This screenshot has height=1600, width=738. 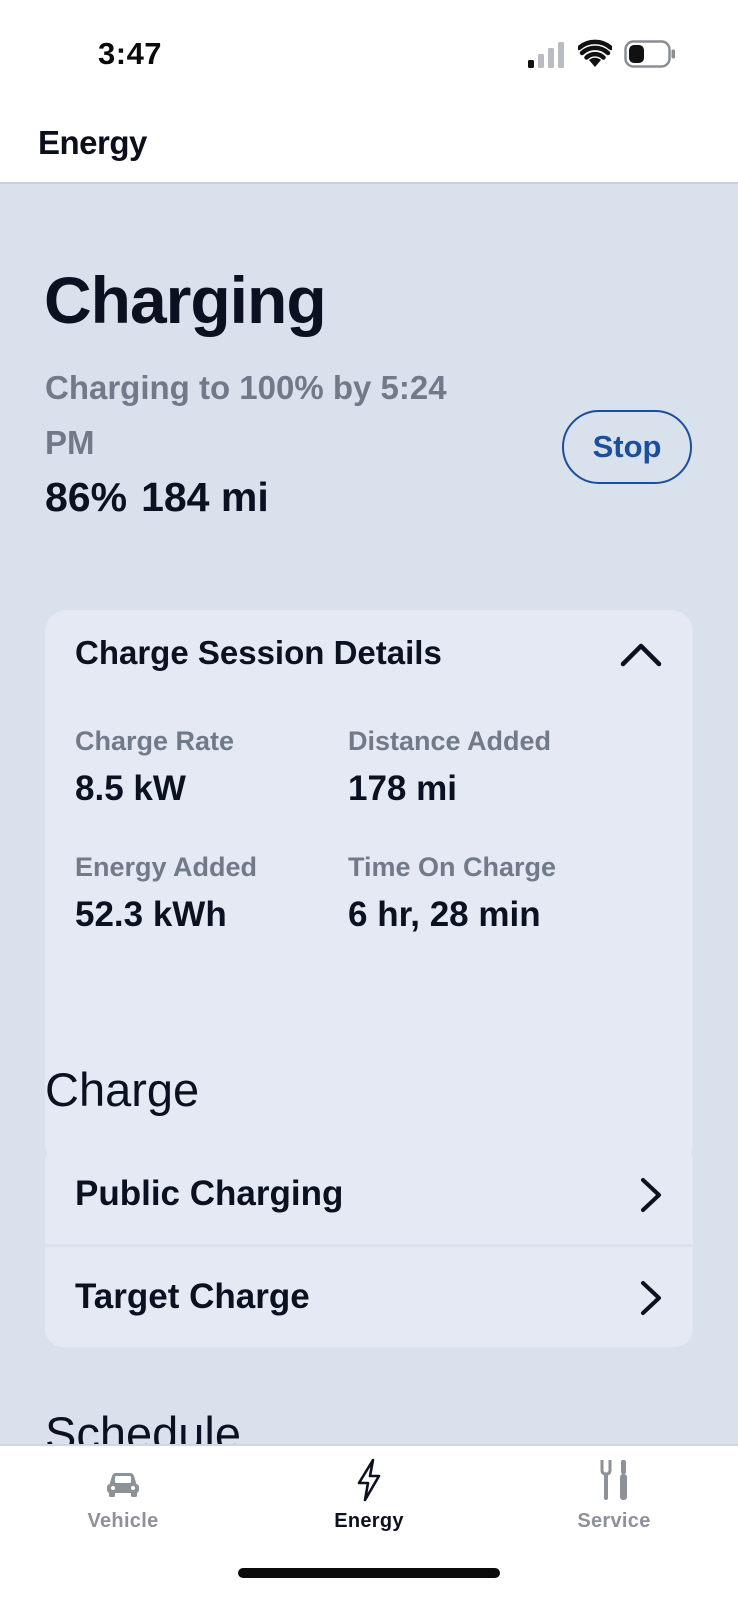 I want to click on tab-energy: Energy, so click(x=369, y=1501).